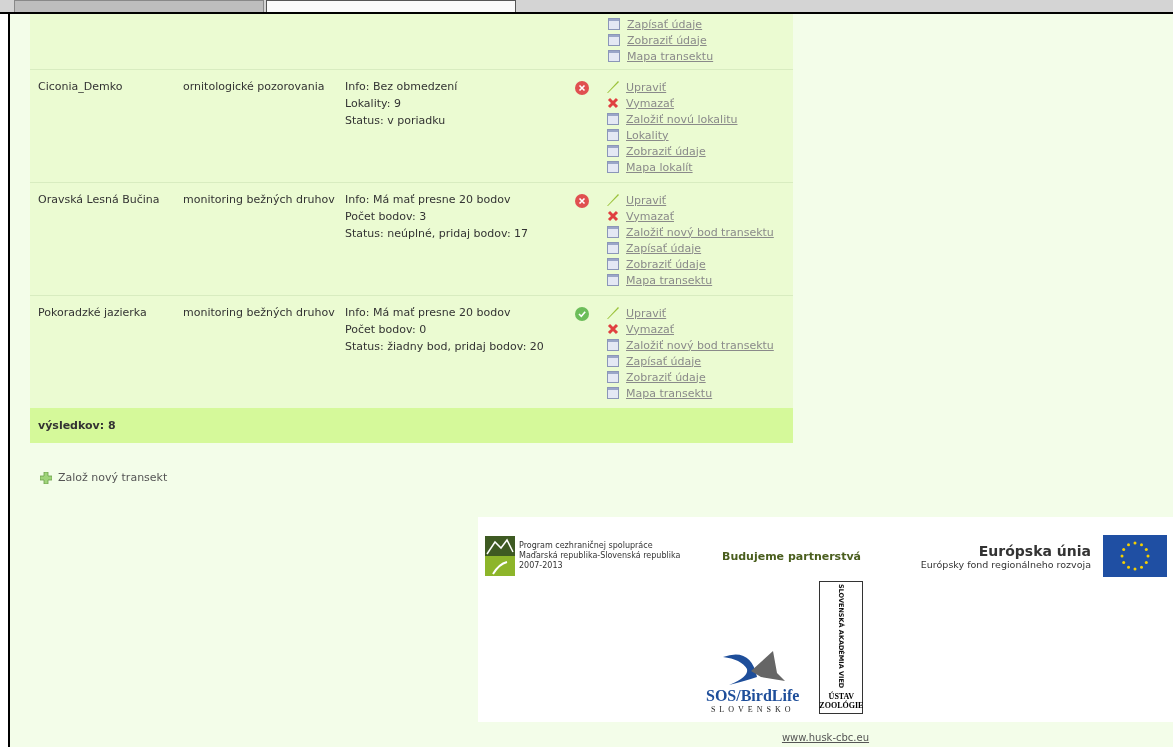 The width and height of the screenshot is (1173, 747). What do you see at coordinates (386, 329) in the screenshot?
I see `info-text: Počet bodov: 0` at bounding box center [386, 329].